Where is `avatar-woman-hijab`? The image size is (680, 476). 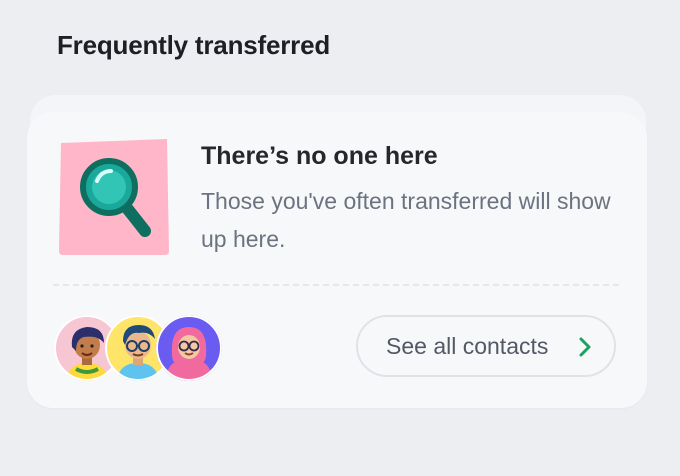 avatar-woman-hijab is located at coordinates (189, 348).